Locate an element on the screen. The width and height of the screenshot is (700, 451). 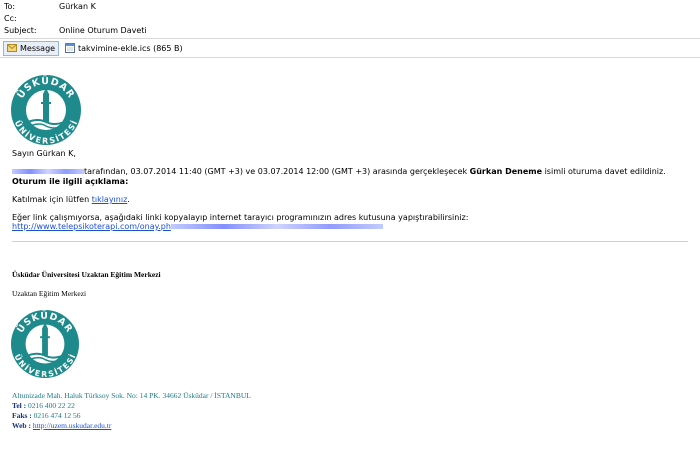
to-value: Gürkan K is located at coordinates (77, 7).